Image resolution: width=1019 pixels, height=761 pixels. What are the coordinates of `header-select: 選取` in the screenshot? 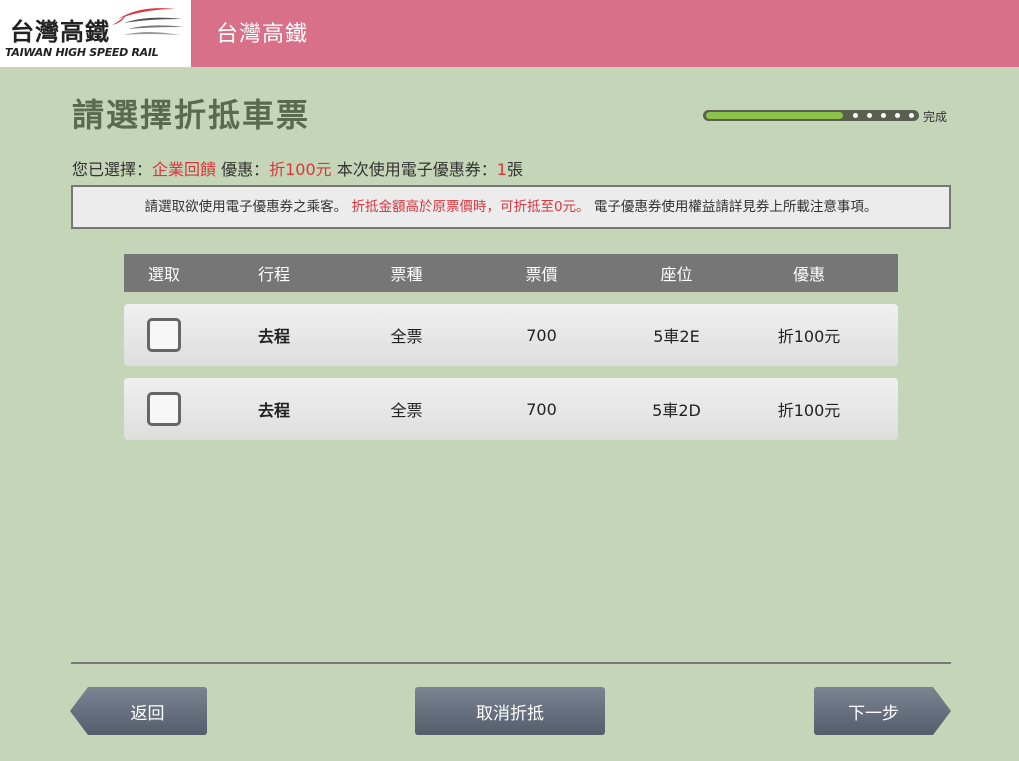 It's located at (163, 274).